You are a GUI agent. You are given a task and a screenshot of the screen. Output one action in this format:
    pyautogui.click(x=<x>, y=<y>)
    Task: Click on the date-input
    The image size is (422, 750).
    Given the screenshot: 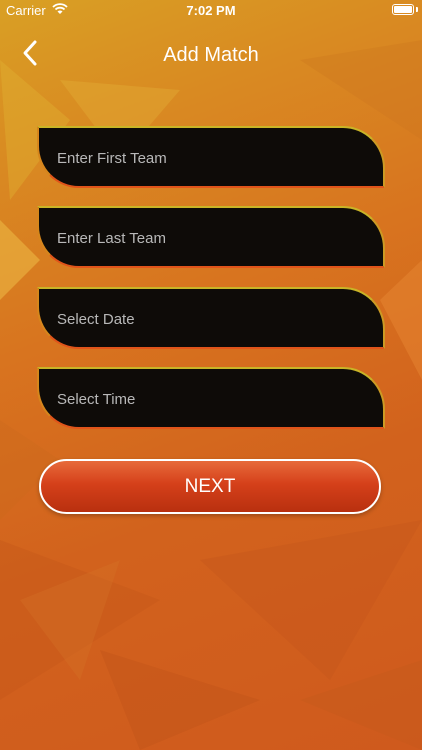 What is the action you would take?
    pyautogui.click(x=207, y=319)
    